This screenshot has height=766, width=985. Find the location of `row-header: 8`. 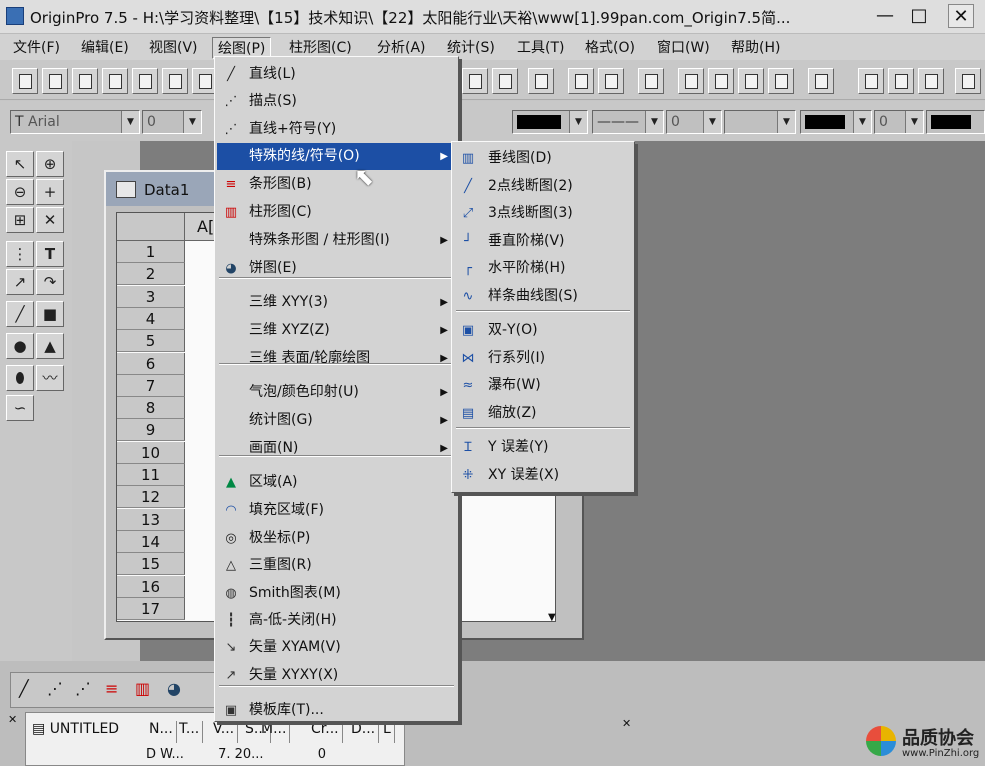

row-header: 8 is located at coordinates (151, 408).